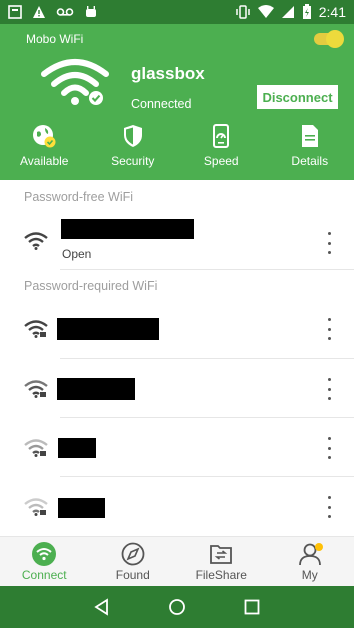 The height and width of the screenshot is (628, 354). I want to click on password-required-title: Password-required WiFi, so click(91, 286).